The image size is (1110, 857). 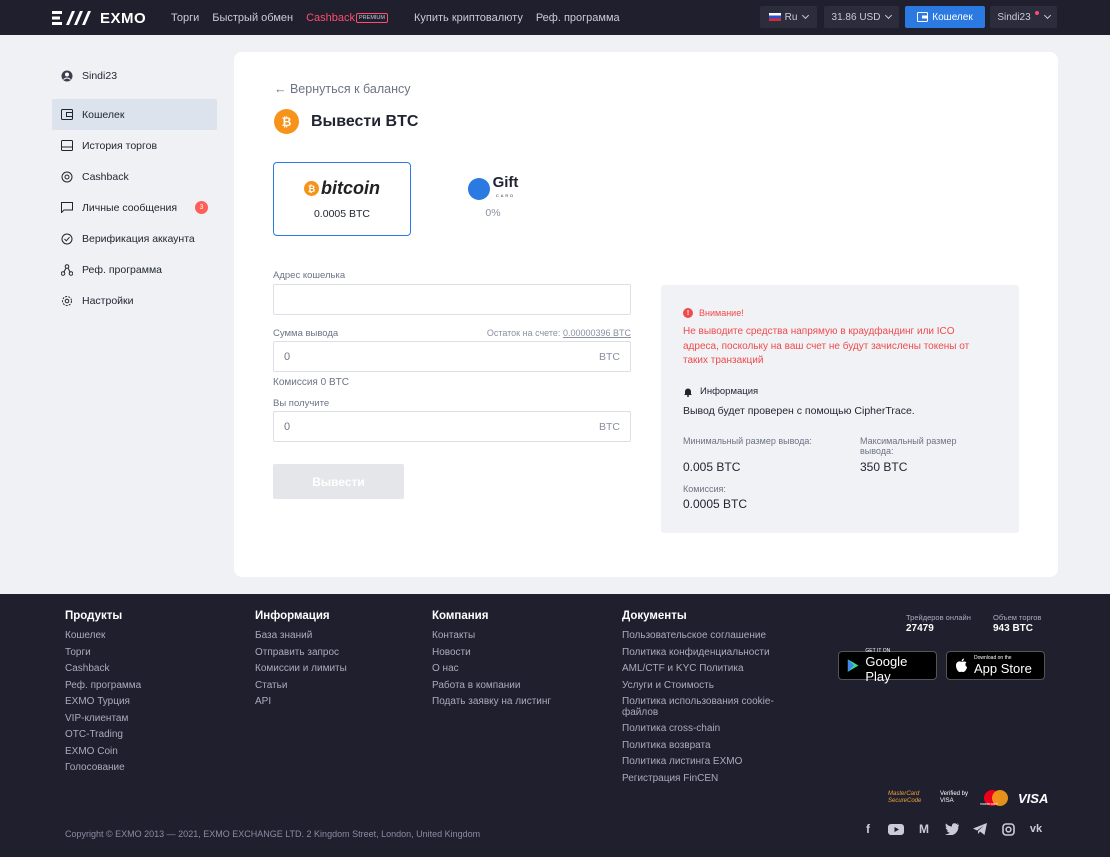 What do you see at coordinates (103, 686) in the screenshot?
I see `footer-link: Реф. программа` at bounding box center [103, 686].